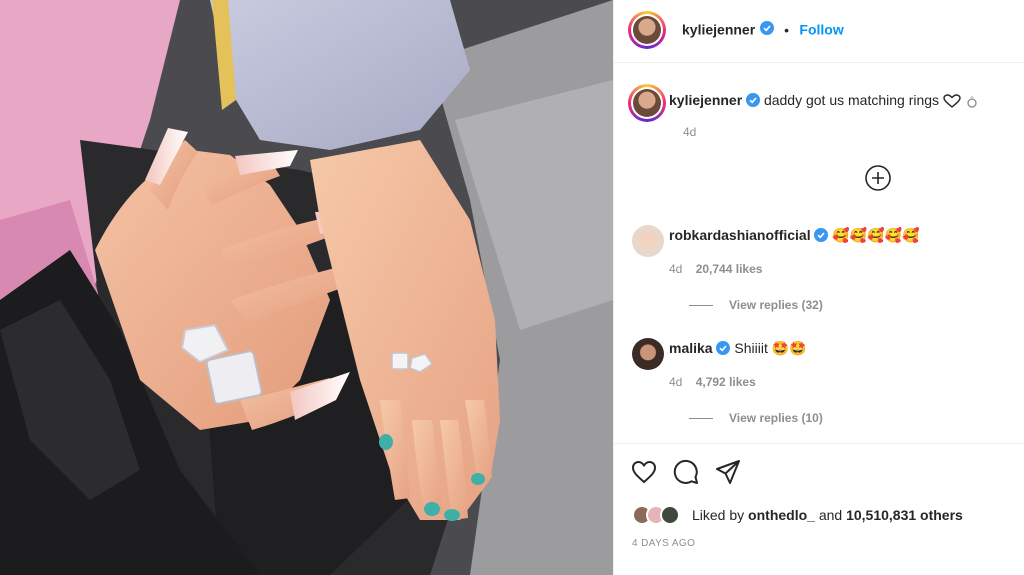  What do you see at coordinates (770, 348) in the screenshot?
I see `comment-body: Shiiiit 🤩🤩` at bounding box center [770, 348].